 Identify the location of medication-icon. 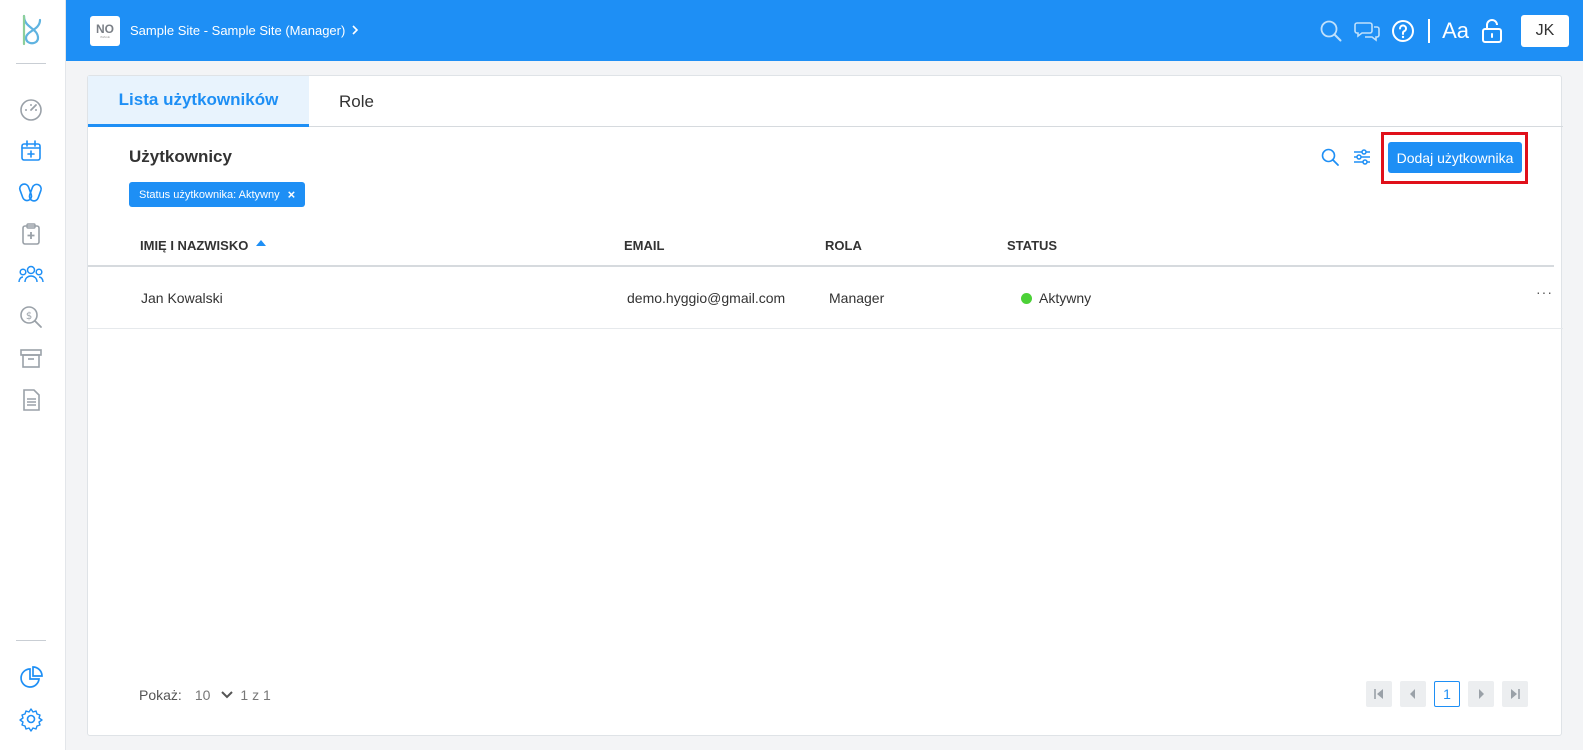
(31, 192).